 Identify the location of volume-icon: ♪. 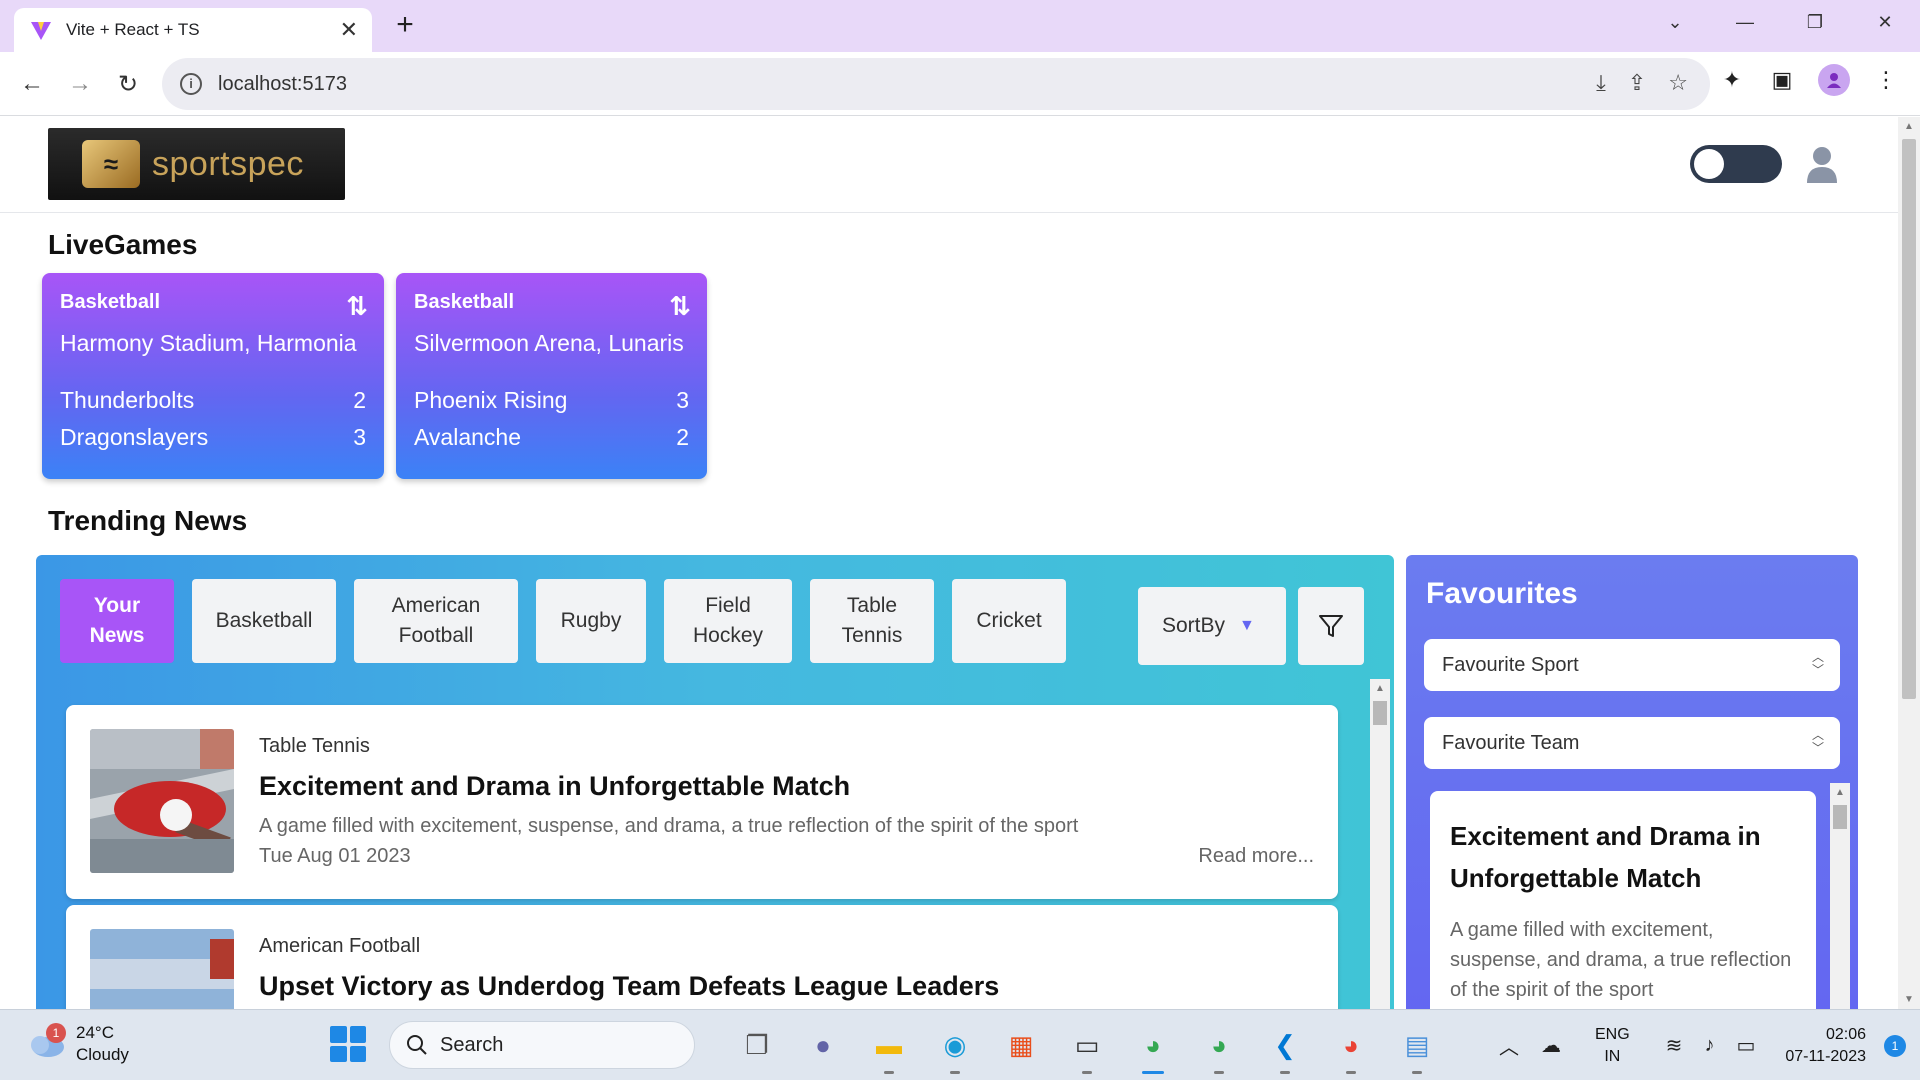
(1709, 1045).